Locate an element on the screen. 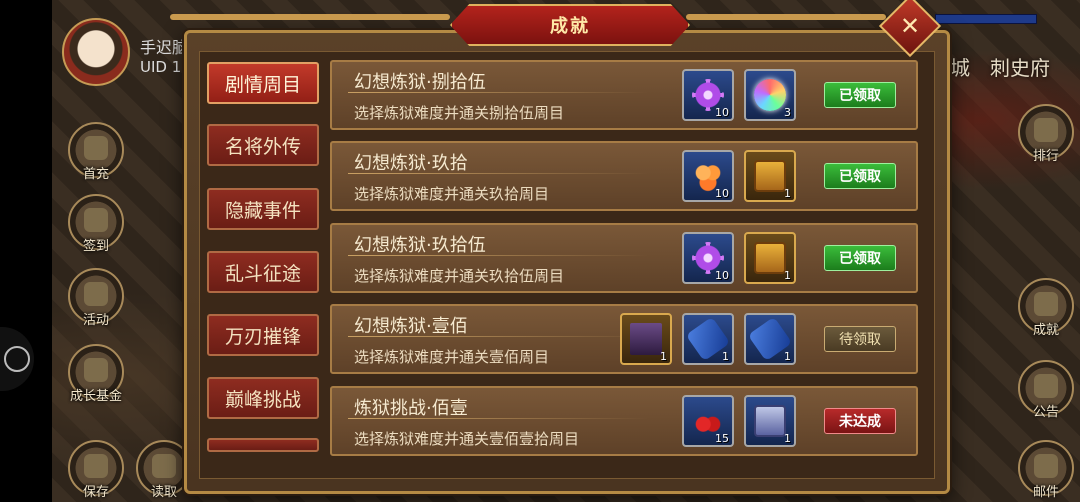 The image size is (1080, 502). achievement-title: 炼狱挑战·佰壹 is located at coordinates (411, 408).